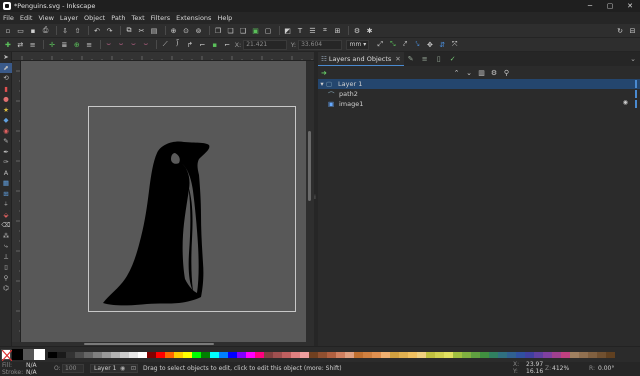  What do you see at coordinates (6, 78) in the screenshot?
I see `tweak-tool-icon: ⟲` at bounding box center [6, 78].